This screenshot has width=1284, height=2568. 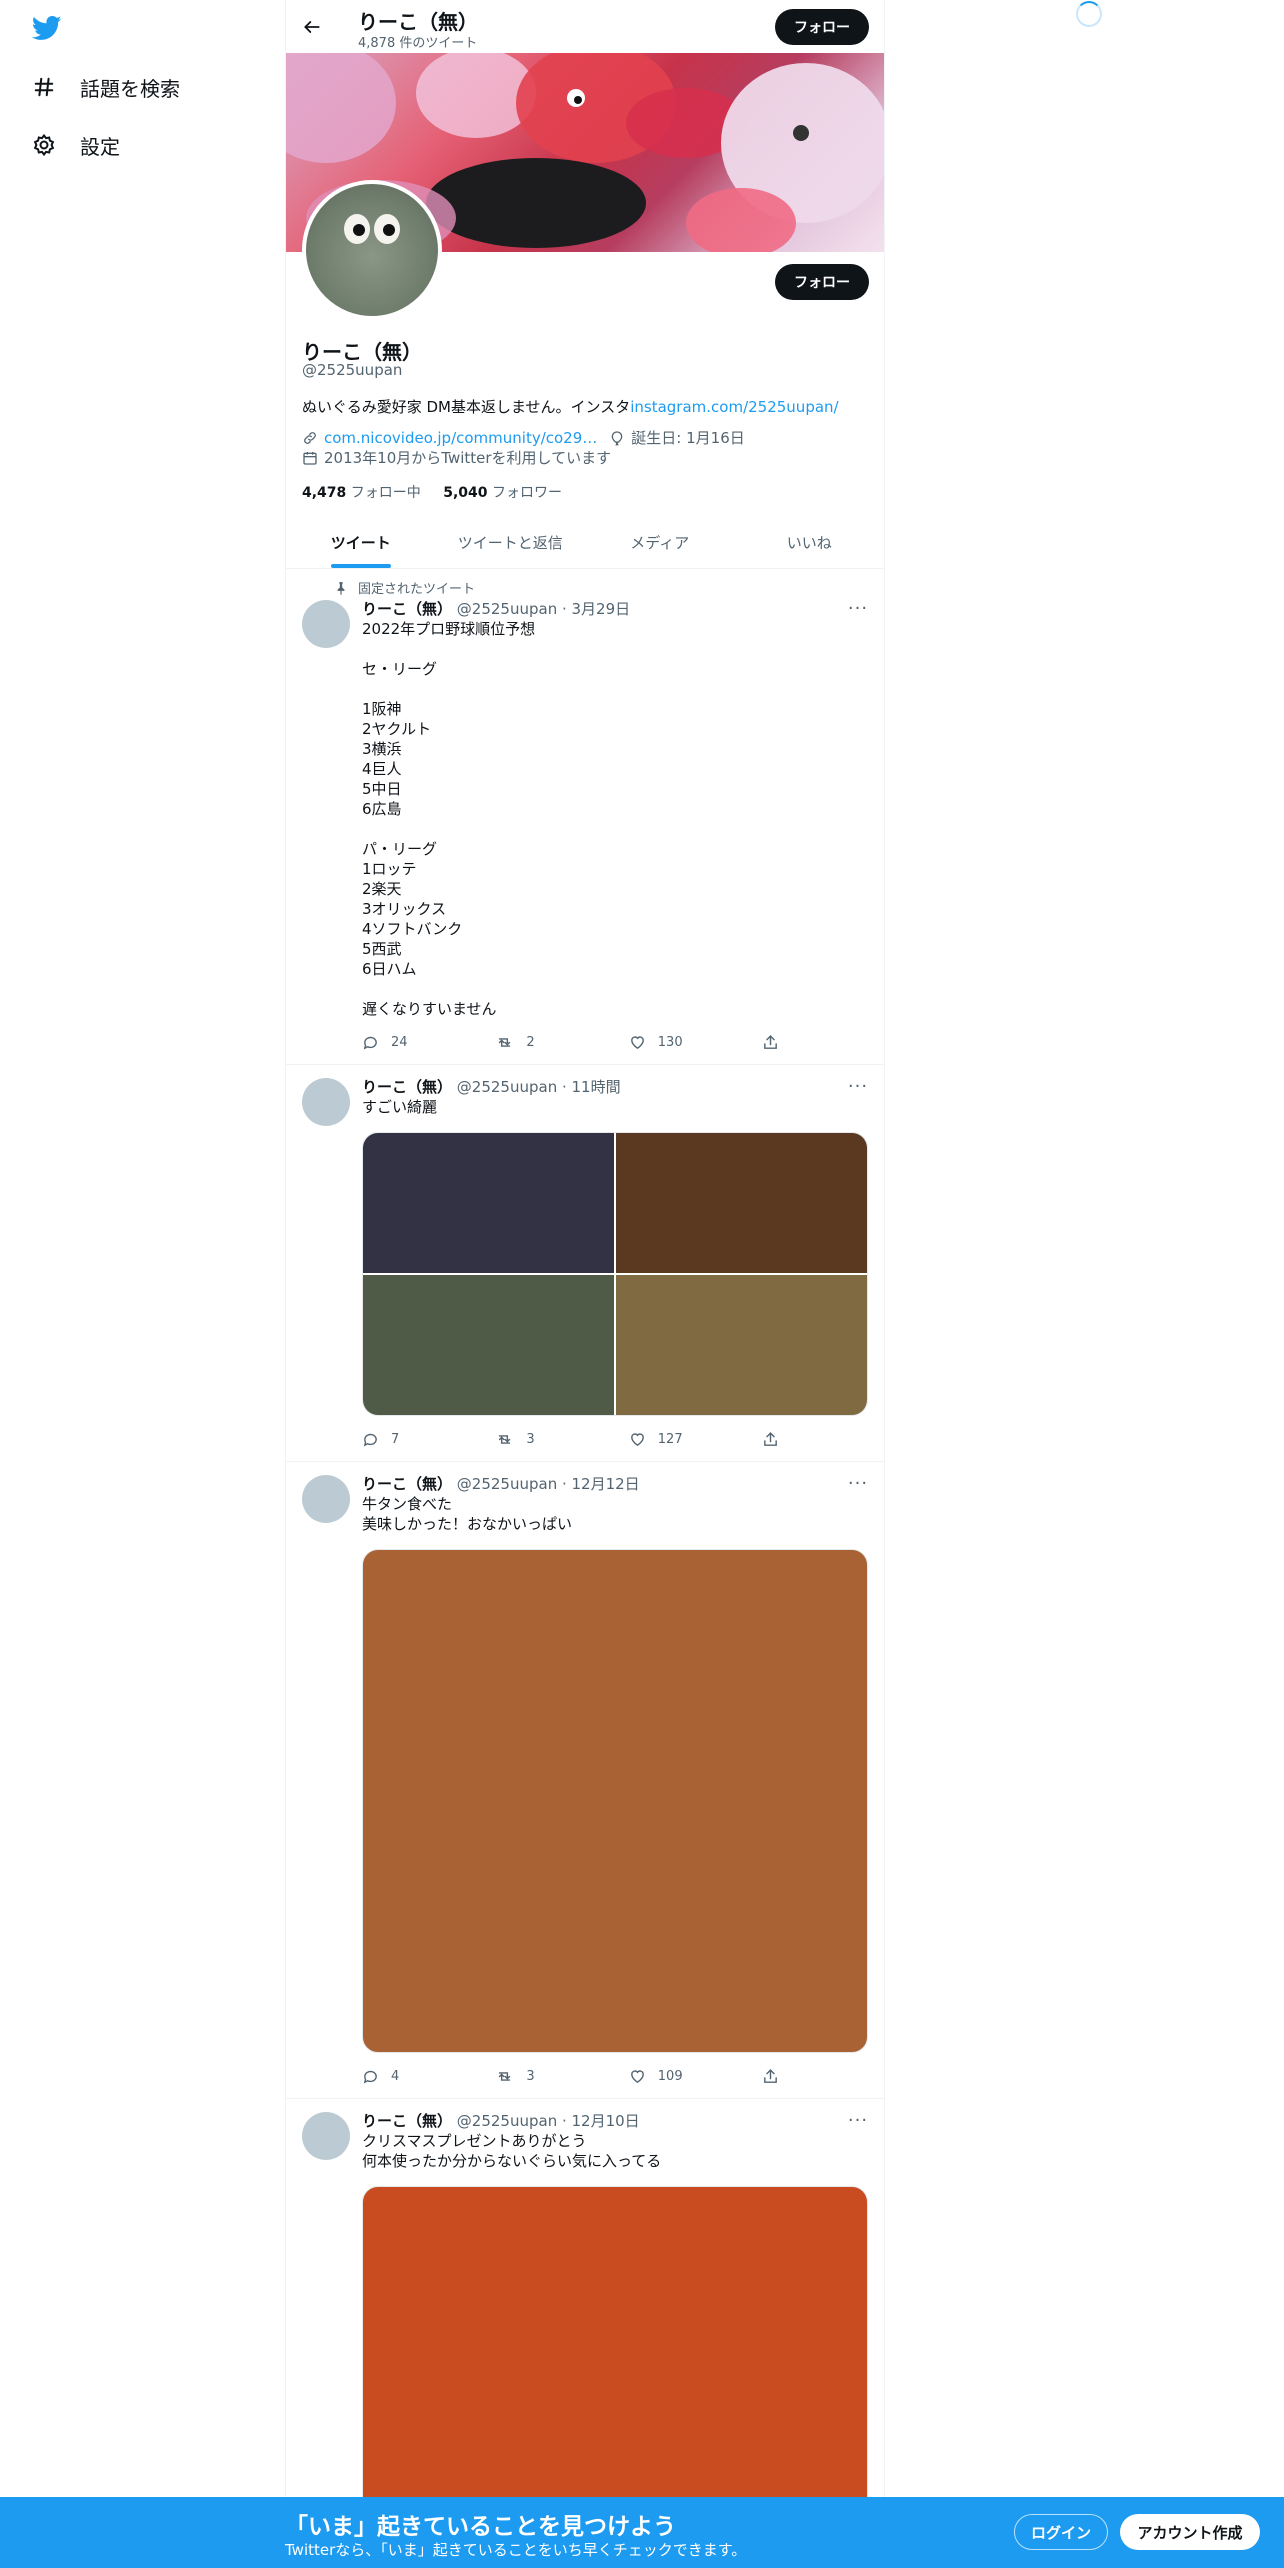 What do you see at coordinates (432, 492) in the screenshot?
I see `profile-follow-stats: 4,478 フォロー中 5,040 フォロワー` at bounding box center [432, 492].